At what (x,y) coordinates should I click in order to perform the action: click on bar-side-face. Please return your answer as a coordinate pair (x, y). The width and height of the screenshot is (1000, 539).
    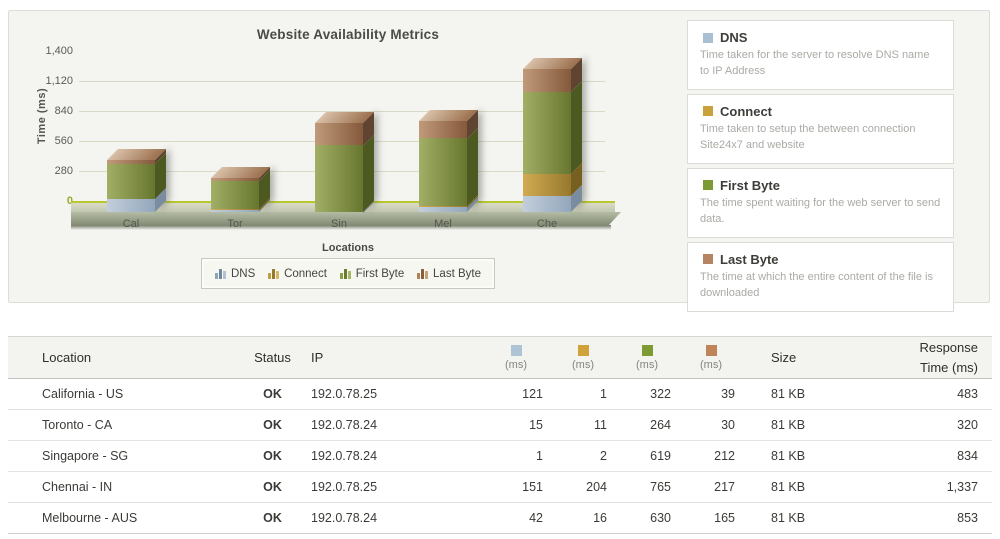
    Looking at the image, I should click on (368, 161).